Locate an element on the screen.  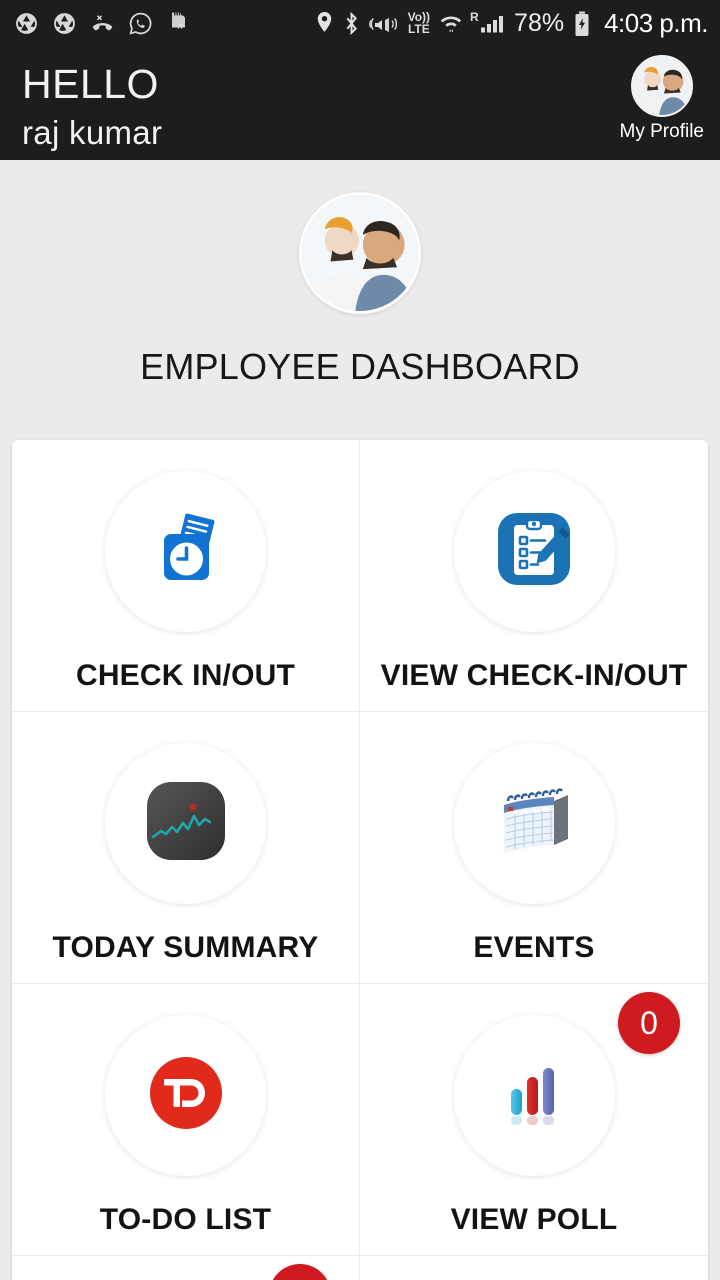
sdcard-icon is located at coordinates (178, 23).